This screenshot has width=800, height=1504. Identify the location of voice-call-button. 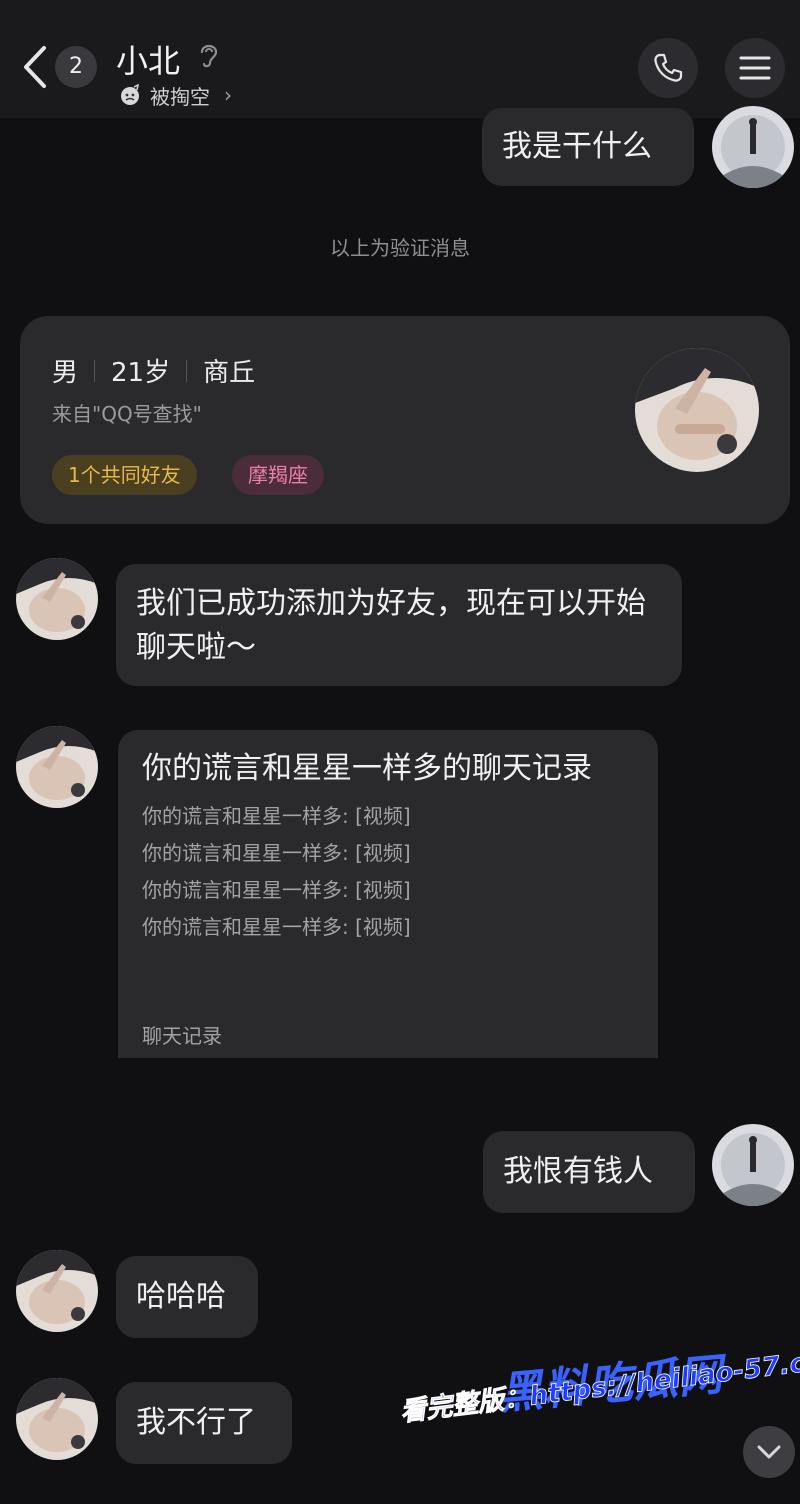
(668, 68).